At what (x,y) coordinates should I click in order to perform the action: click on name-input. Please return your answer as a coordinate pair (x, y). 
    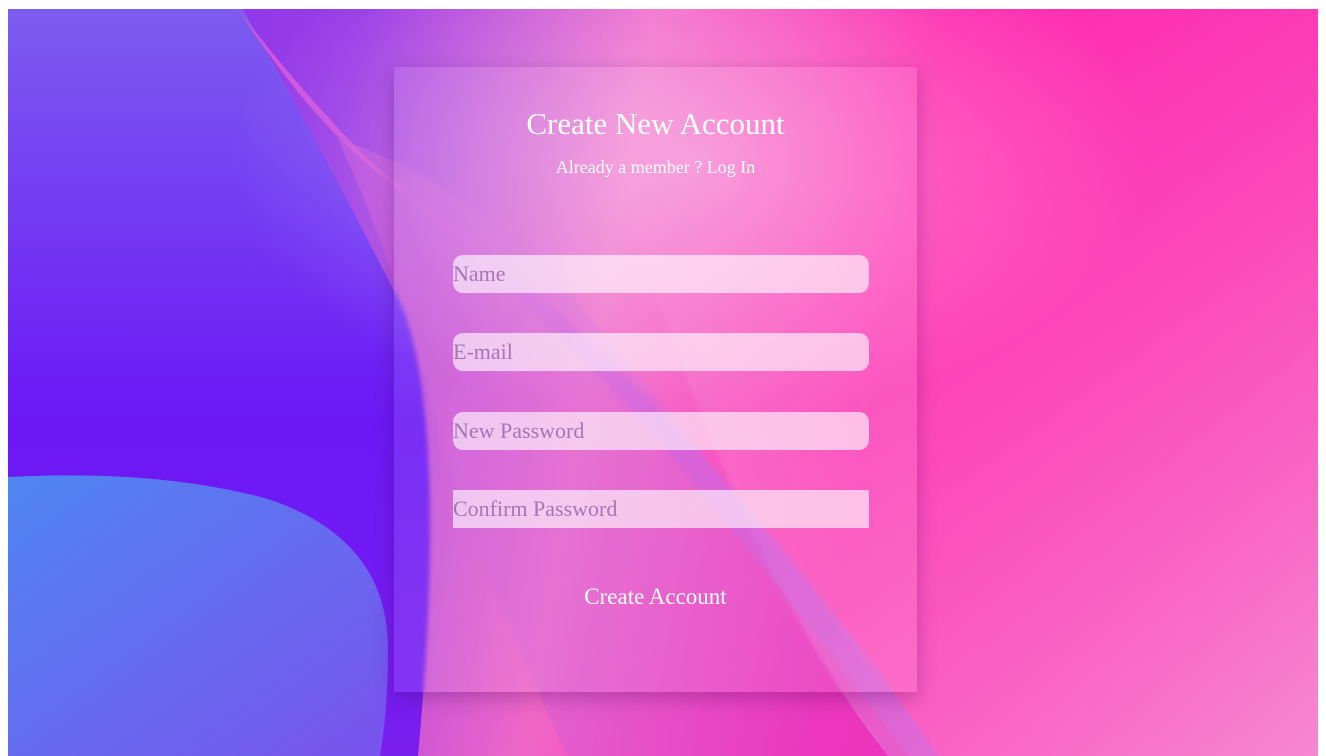
    Looking at the image, I should click on (661, 274).